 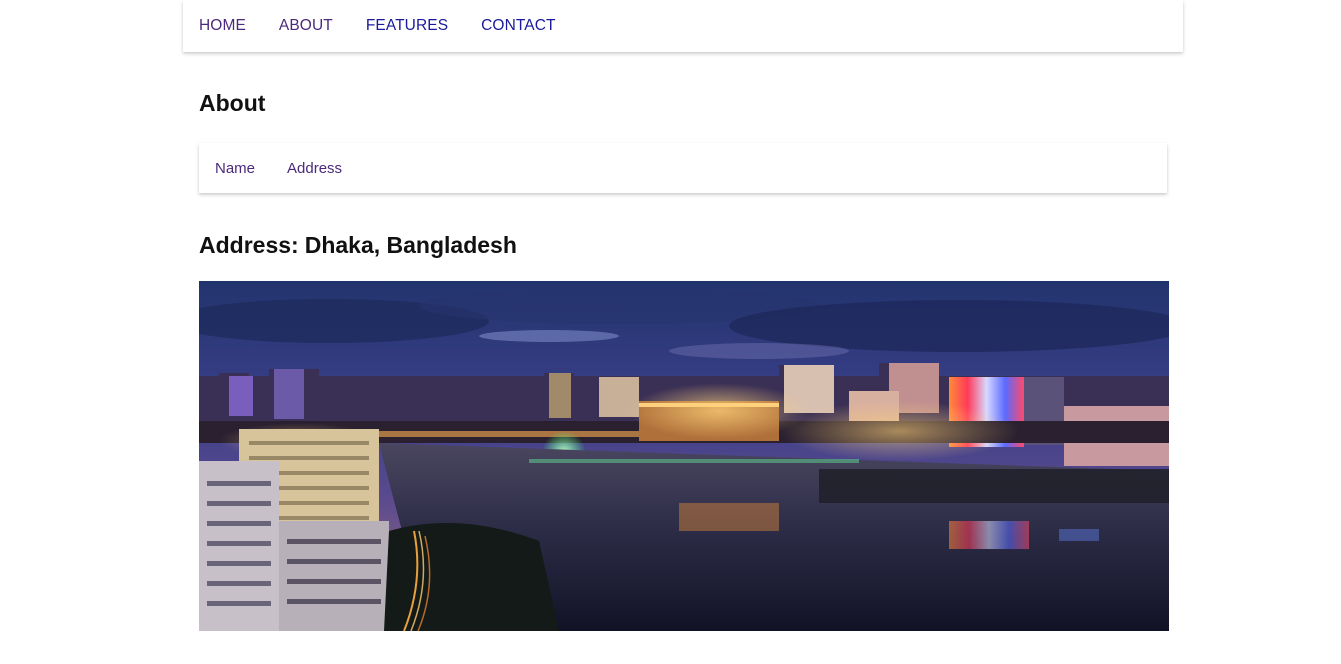 What do you see at coordinates (222, 26) in the screenshot?
I see `nav-link-home: HOME` at bounding box center [222, 26].